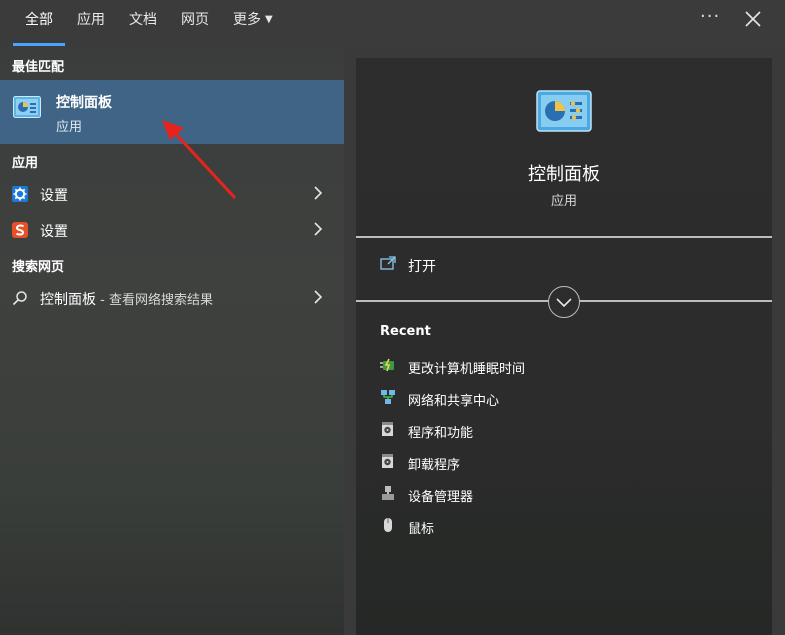 The width and height of the screenshot is (785, 635). What do you see at coordinates (564, 237) in the screenshot?
I see `divider` at bounding box center [564, 237].